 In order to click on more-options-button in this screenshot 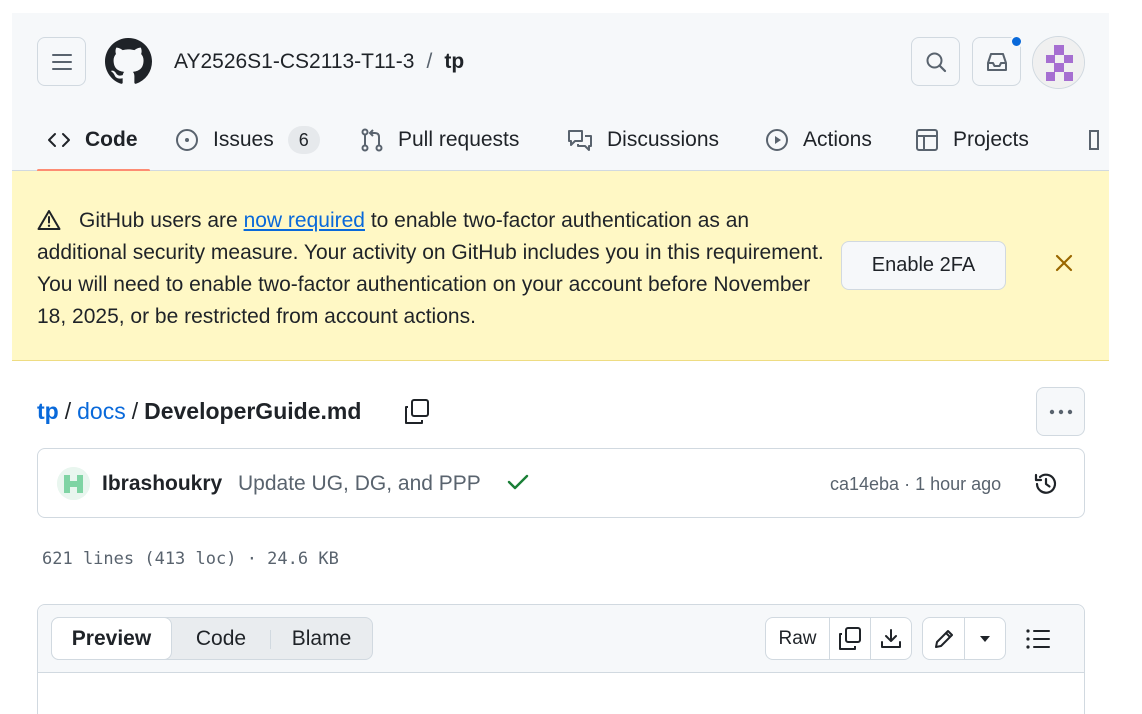, I will do `click(1060, 411)`.